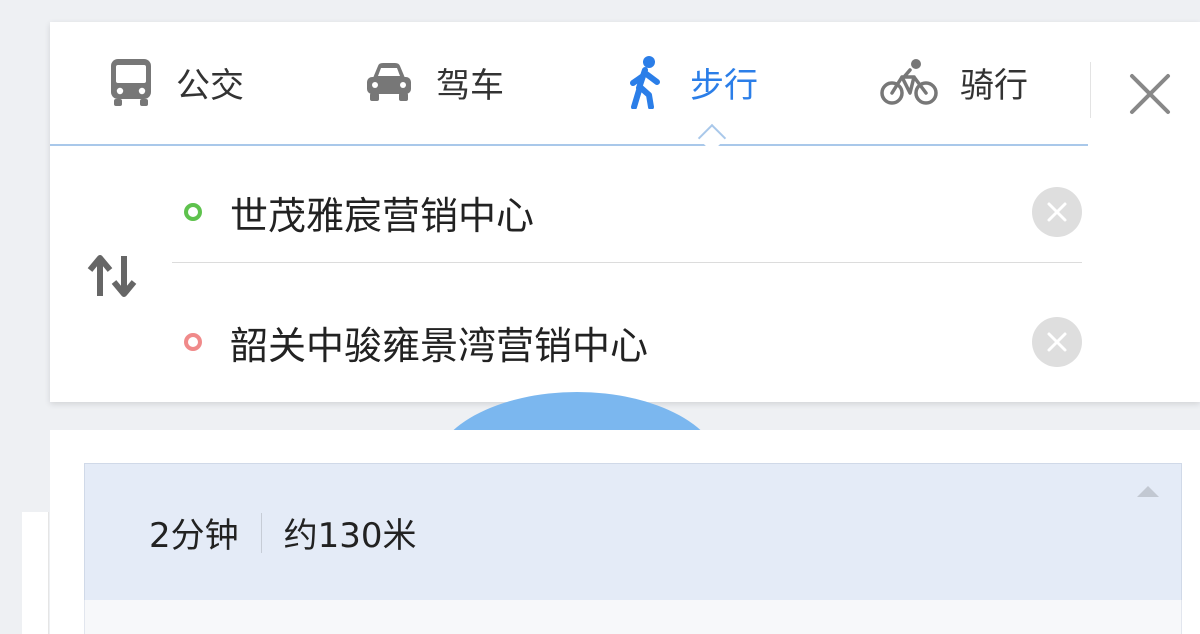 The width and height of the screenshot is (1200, 634). Describe the element at coordinates (954, 82) in the screenshot. I see `tab-bike: 骑行` at that location.